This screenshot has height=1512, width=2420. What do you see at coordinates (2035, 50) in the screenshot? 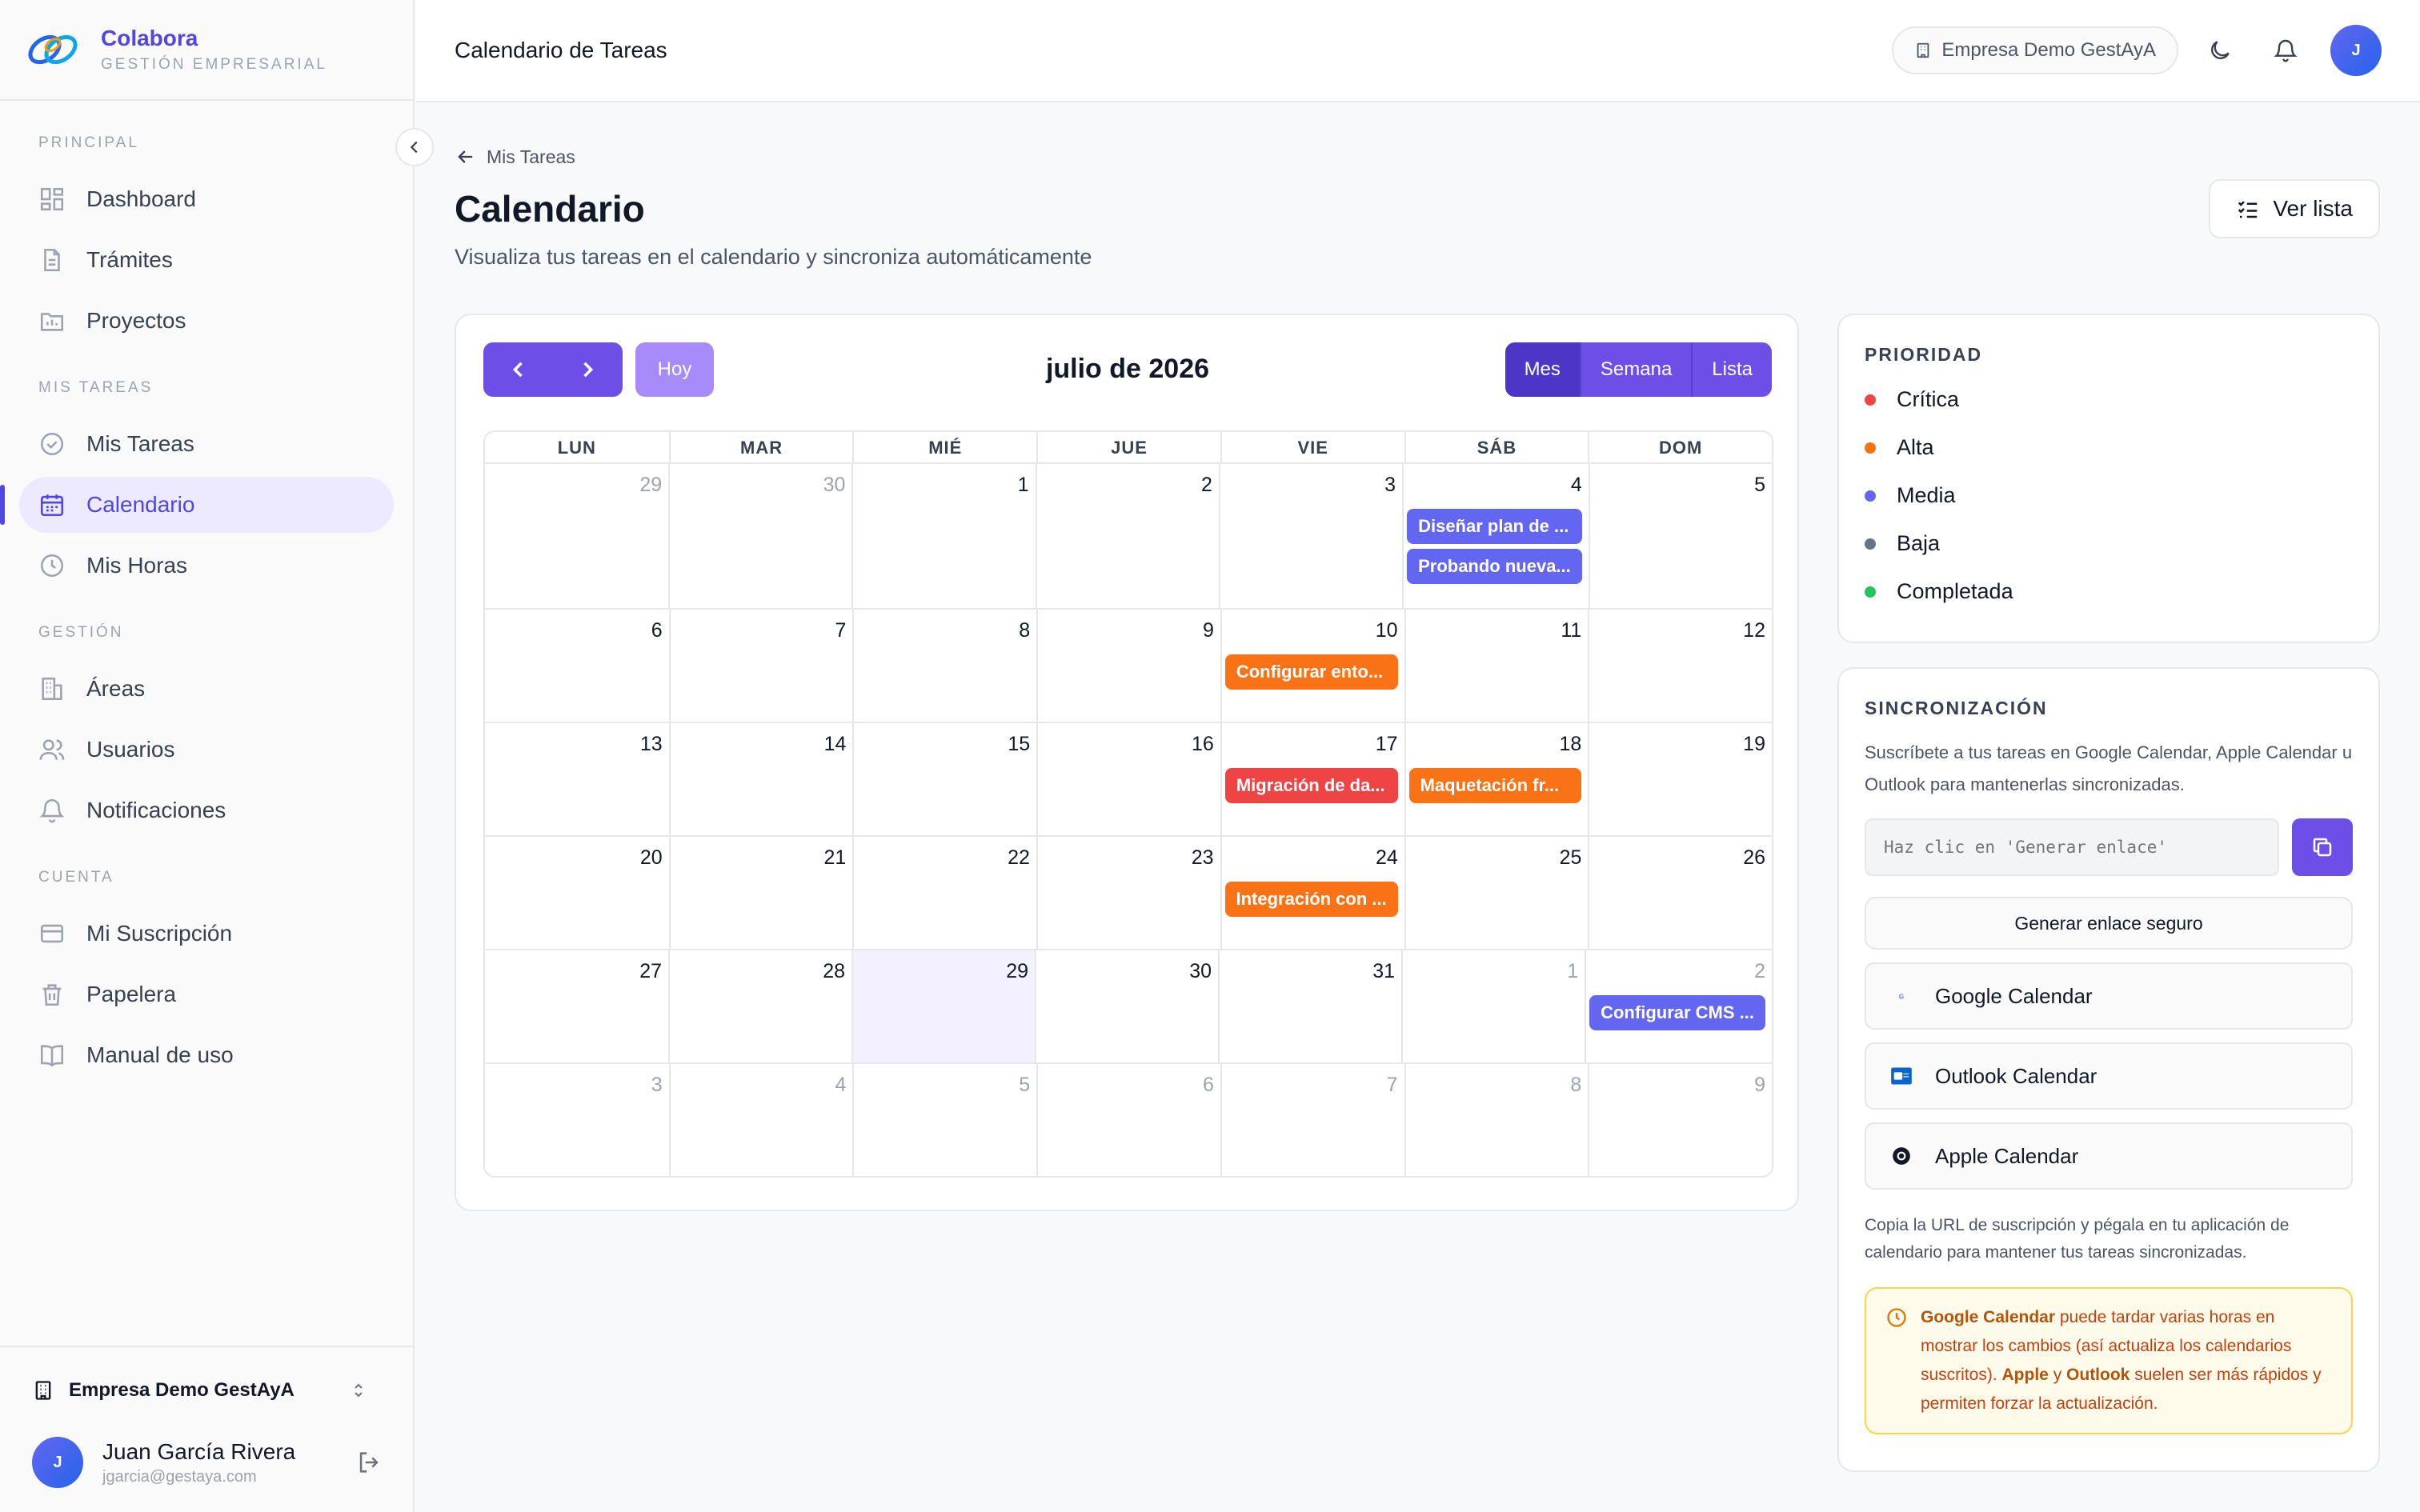
I see `company-badge: Empresa Demo GestAyA` at bounding box center [2035, 50].